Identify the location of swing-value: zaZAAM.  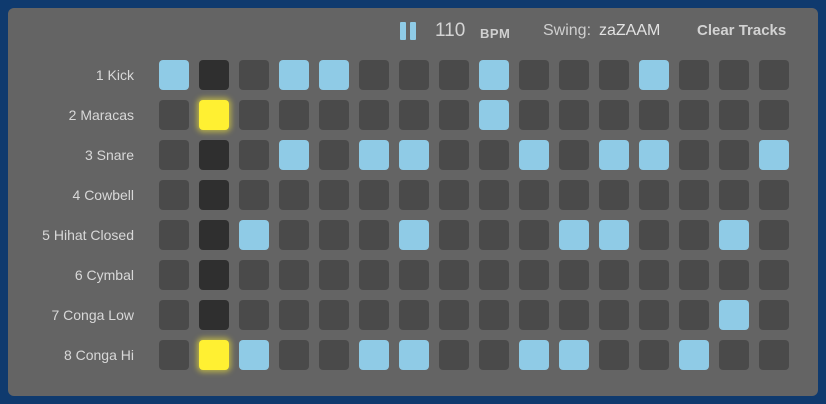
(629, 31).